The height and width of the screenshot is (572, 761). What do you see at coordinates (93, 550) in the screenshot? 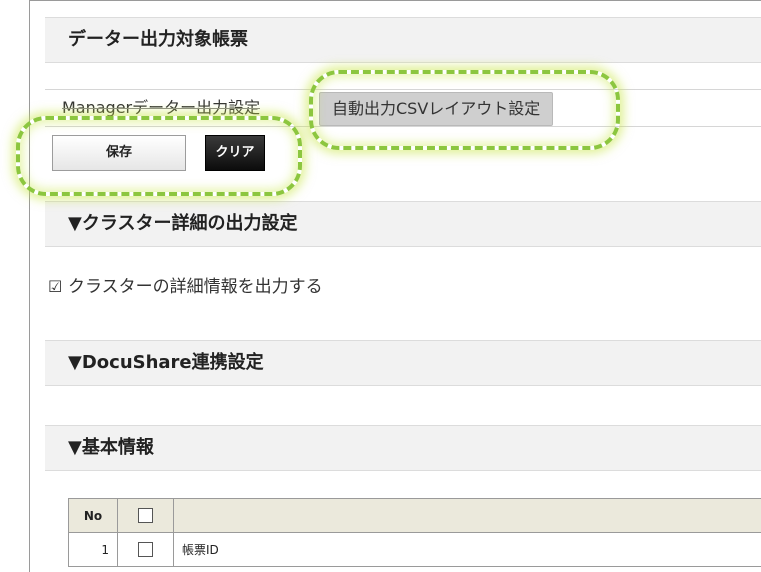
I see `row-number: 1` at bounding box center [93, 550].